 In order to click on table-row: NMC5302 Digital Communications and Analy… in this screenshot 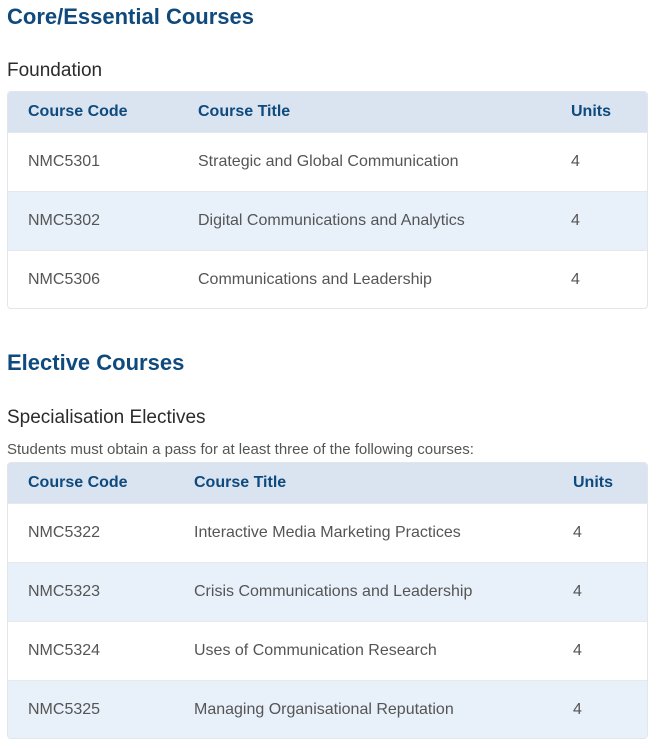, I will do `click(327, 220)`.